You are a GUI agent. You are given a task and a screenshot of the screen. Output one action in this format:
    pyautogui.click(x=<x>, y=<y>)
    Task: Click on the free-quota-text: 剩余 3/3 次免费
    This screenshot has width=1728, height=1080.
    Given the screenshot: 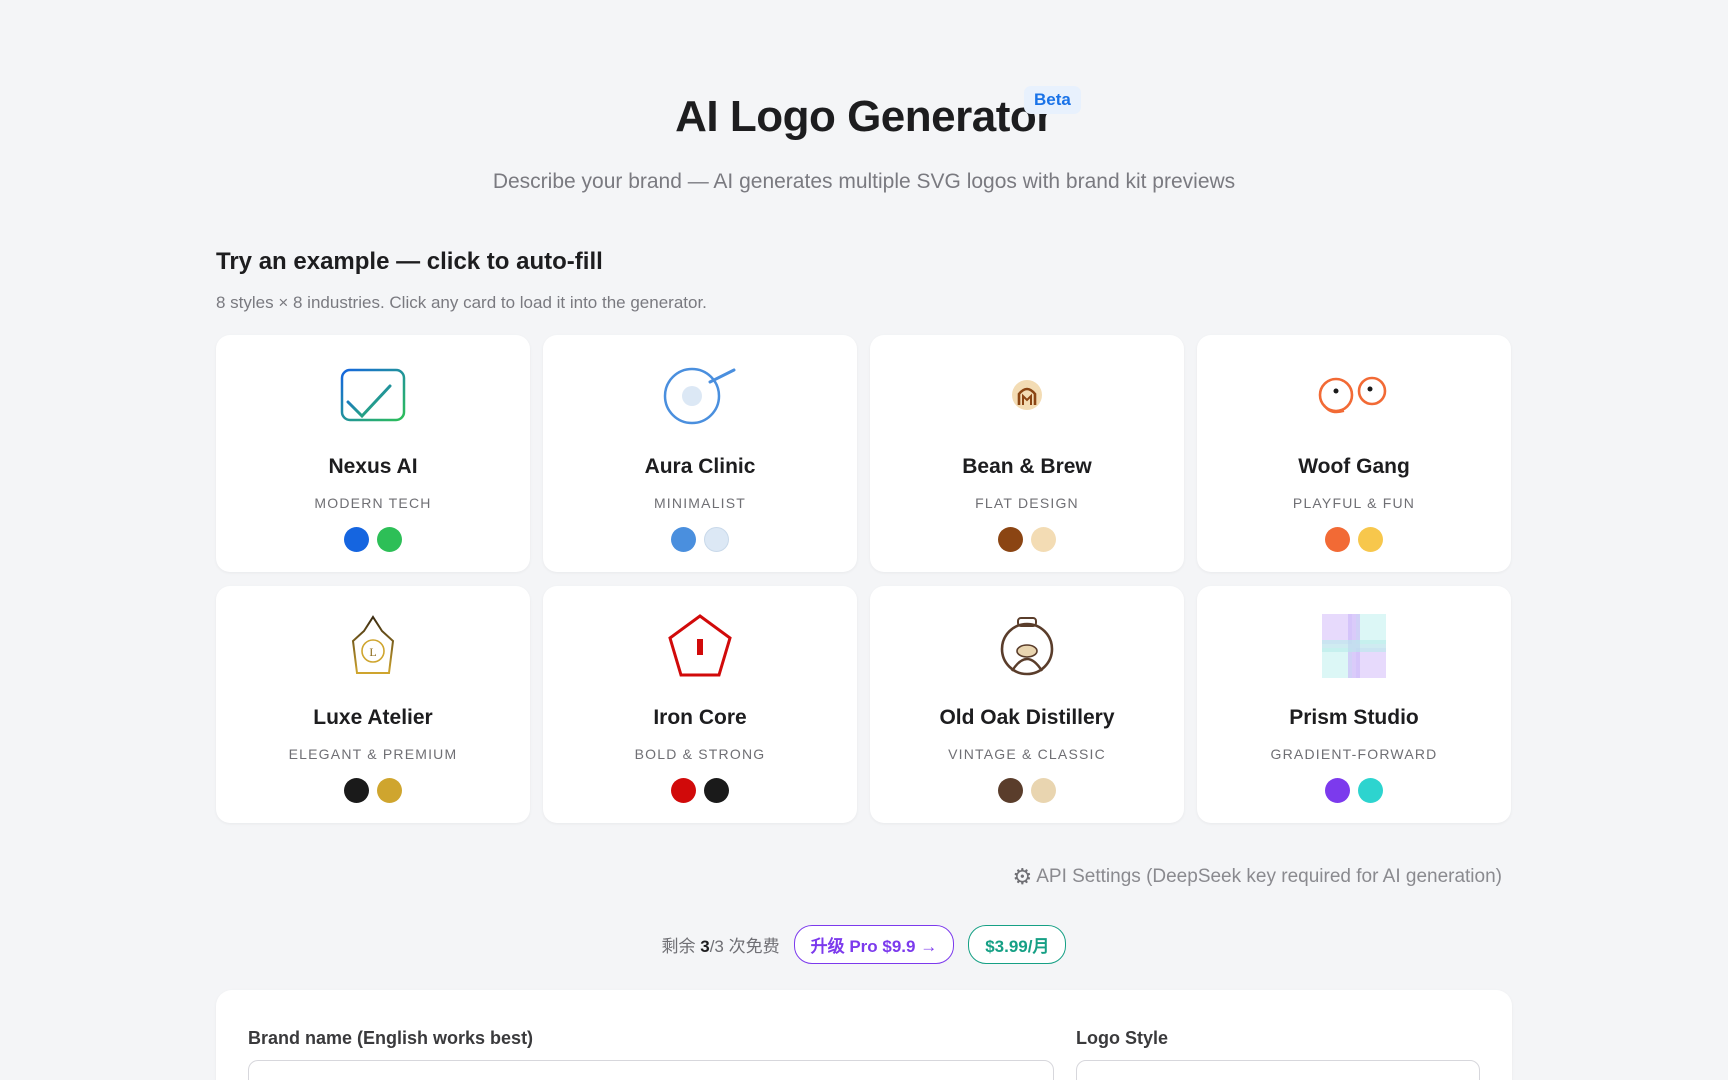 What is the action you would take?
    pyautogui.click(x=721, y=944)
    